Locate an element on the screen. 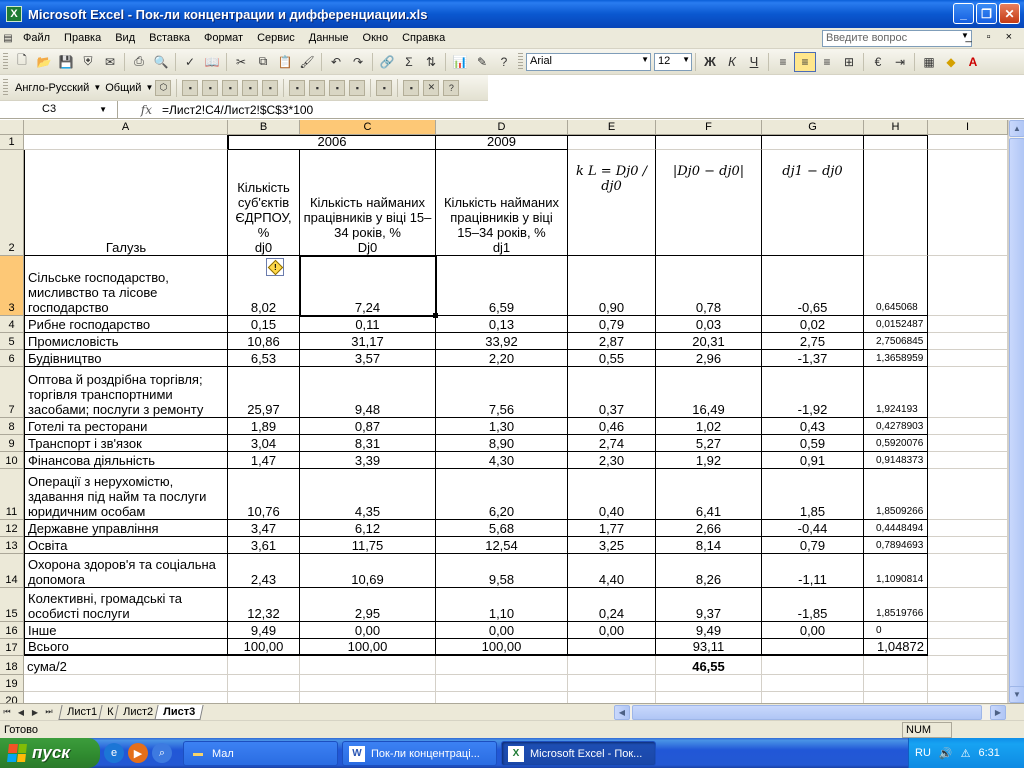  horizontal-scrollbar: ◀ ▶ is located at coordinates (810, 712).